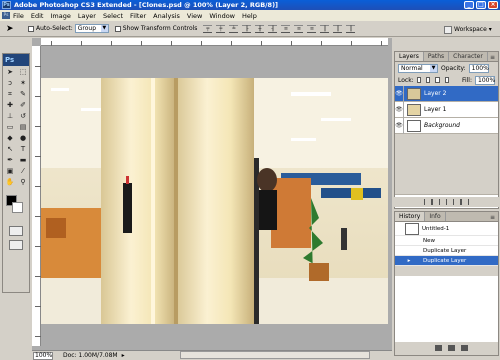  What do you see at coordinates (37, 16) in the screenshot?
I see `menu-edit: Edit` at bounding box center [37, 16].